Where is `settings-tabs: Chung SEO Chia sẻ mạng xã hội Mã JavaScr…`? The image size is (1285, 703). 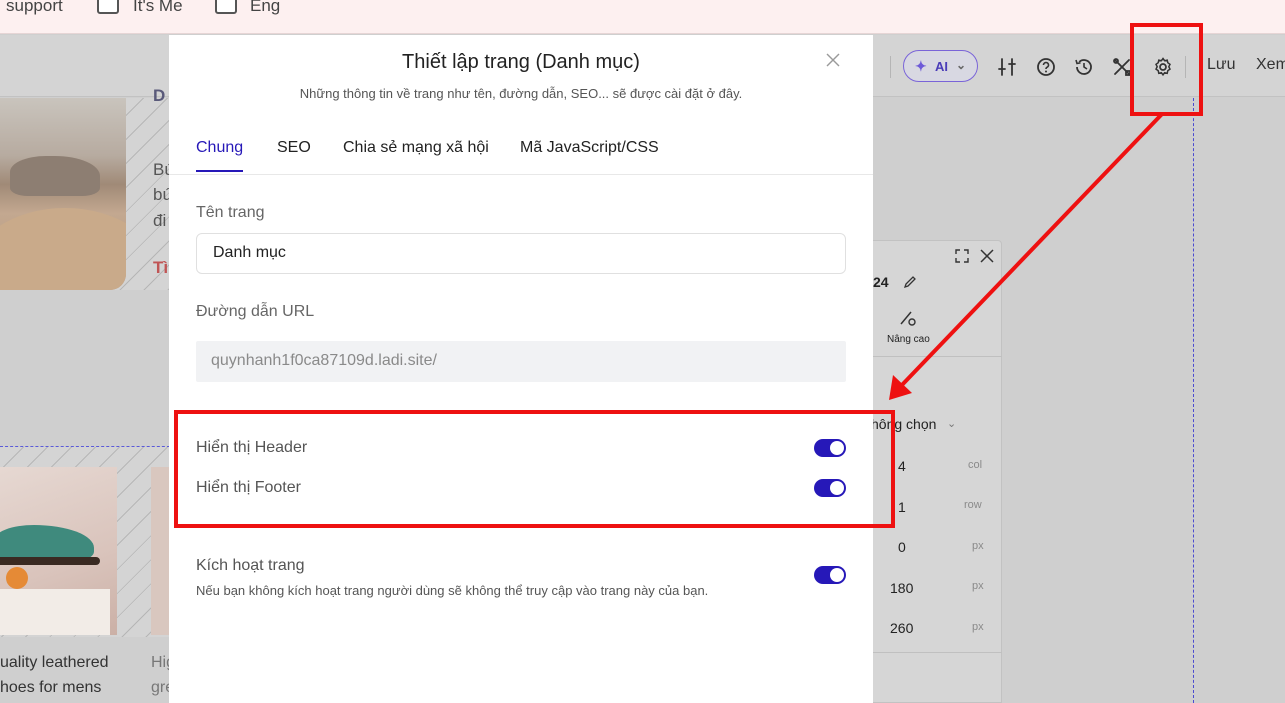
settings-tabs: Chung SEO Chia sẻ mạng xã hội Mã JavaScr… is located at coordinates (521, 153).